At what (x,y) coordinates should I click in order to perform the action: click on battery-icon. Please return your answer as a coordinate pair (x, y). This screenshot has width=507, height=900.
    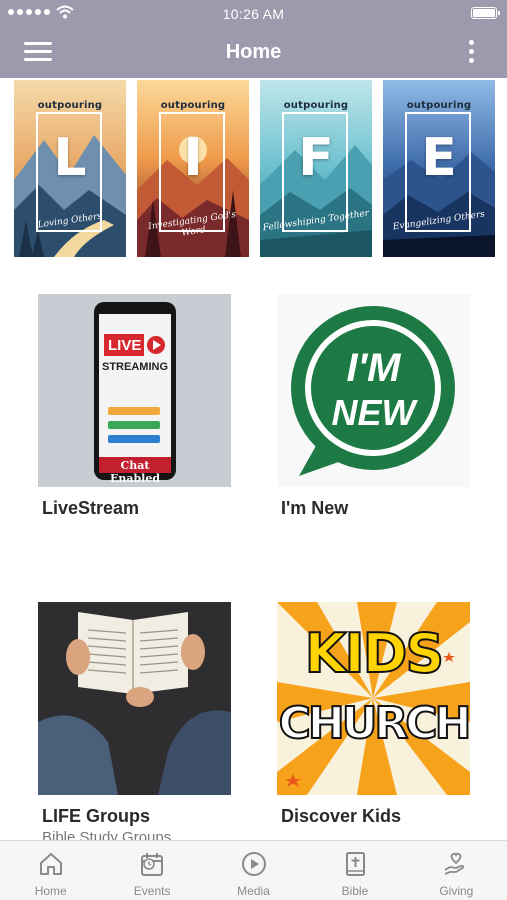
    Looking at the image, I should click on (485, 13).